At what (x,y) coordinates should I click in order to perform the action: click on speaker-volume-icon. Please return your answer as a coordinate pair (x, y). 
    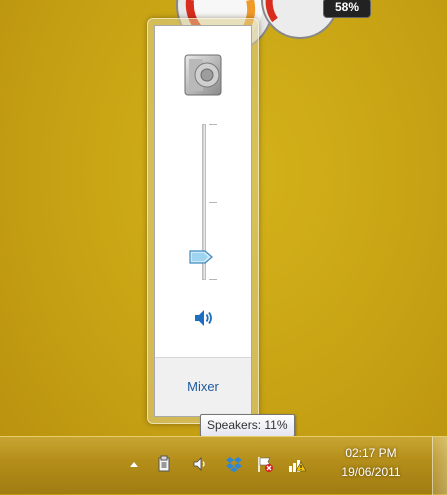
    Looking at the image, I should click on (204, 318).